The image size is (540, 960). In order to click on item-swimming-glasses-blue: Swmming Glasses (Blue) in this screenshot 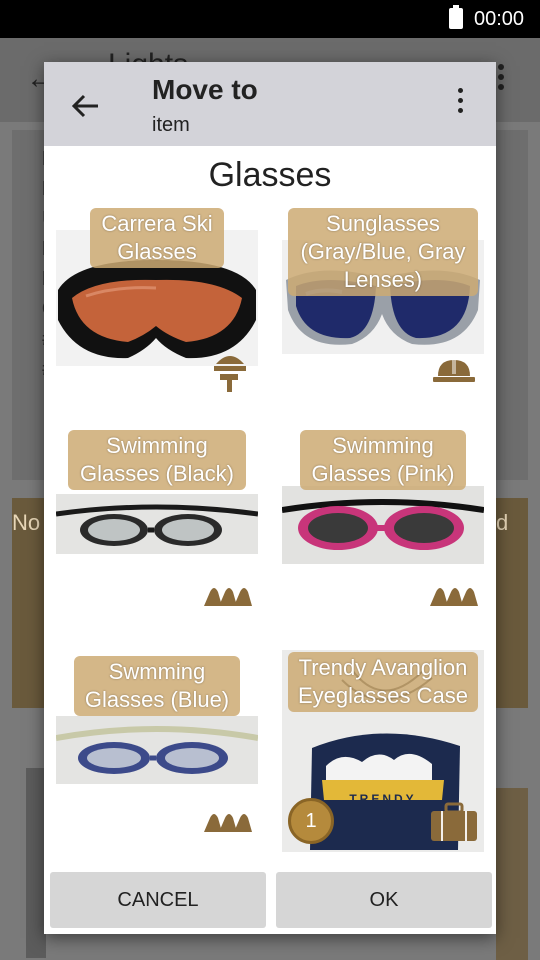, I will do `click(157, 756)`.